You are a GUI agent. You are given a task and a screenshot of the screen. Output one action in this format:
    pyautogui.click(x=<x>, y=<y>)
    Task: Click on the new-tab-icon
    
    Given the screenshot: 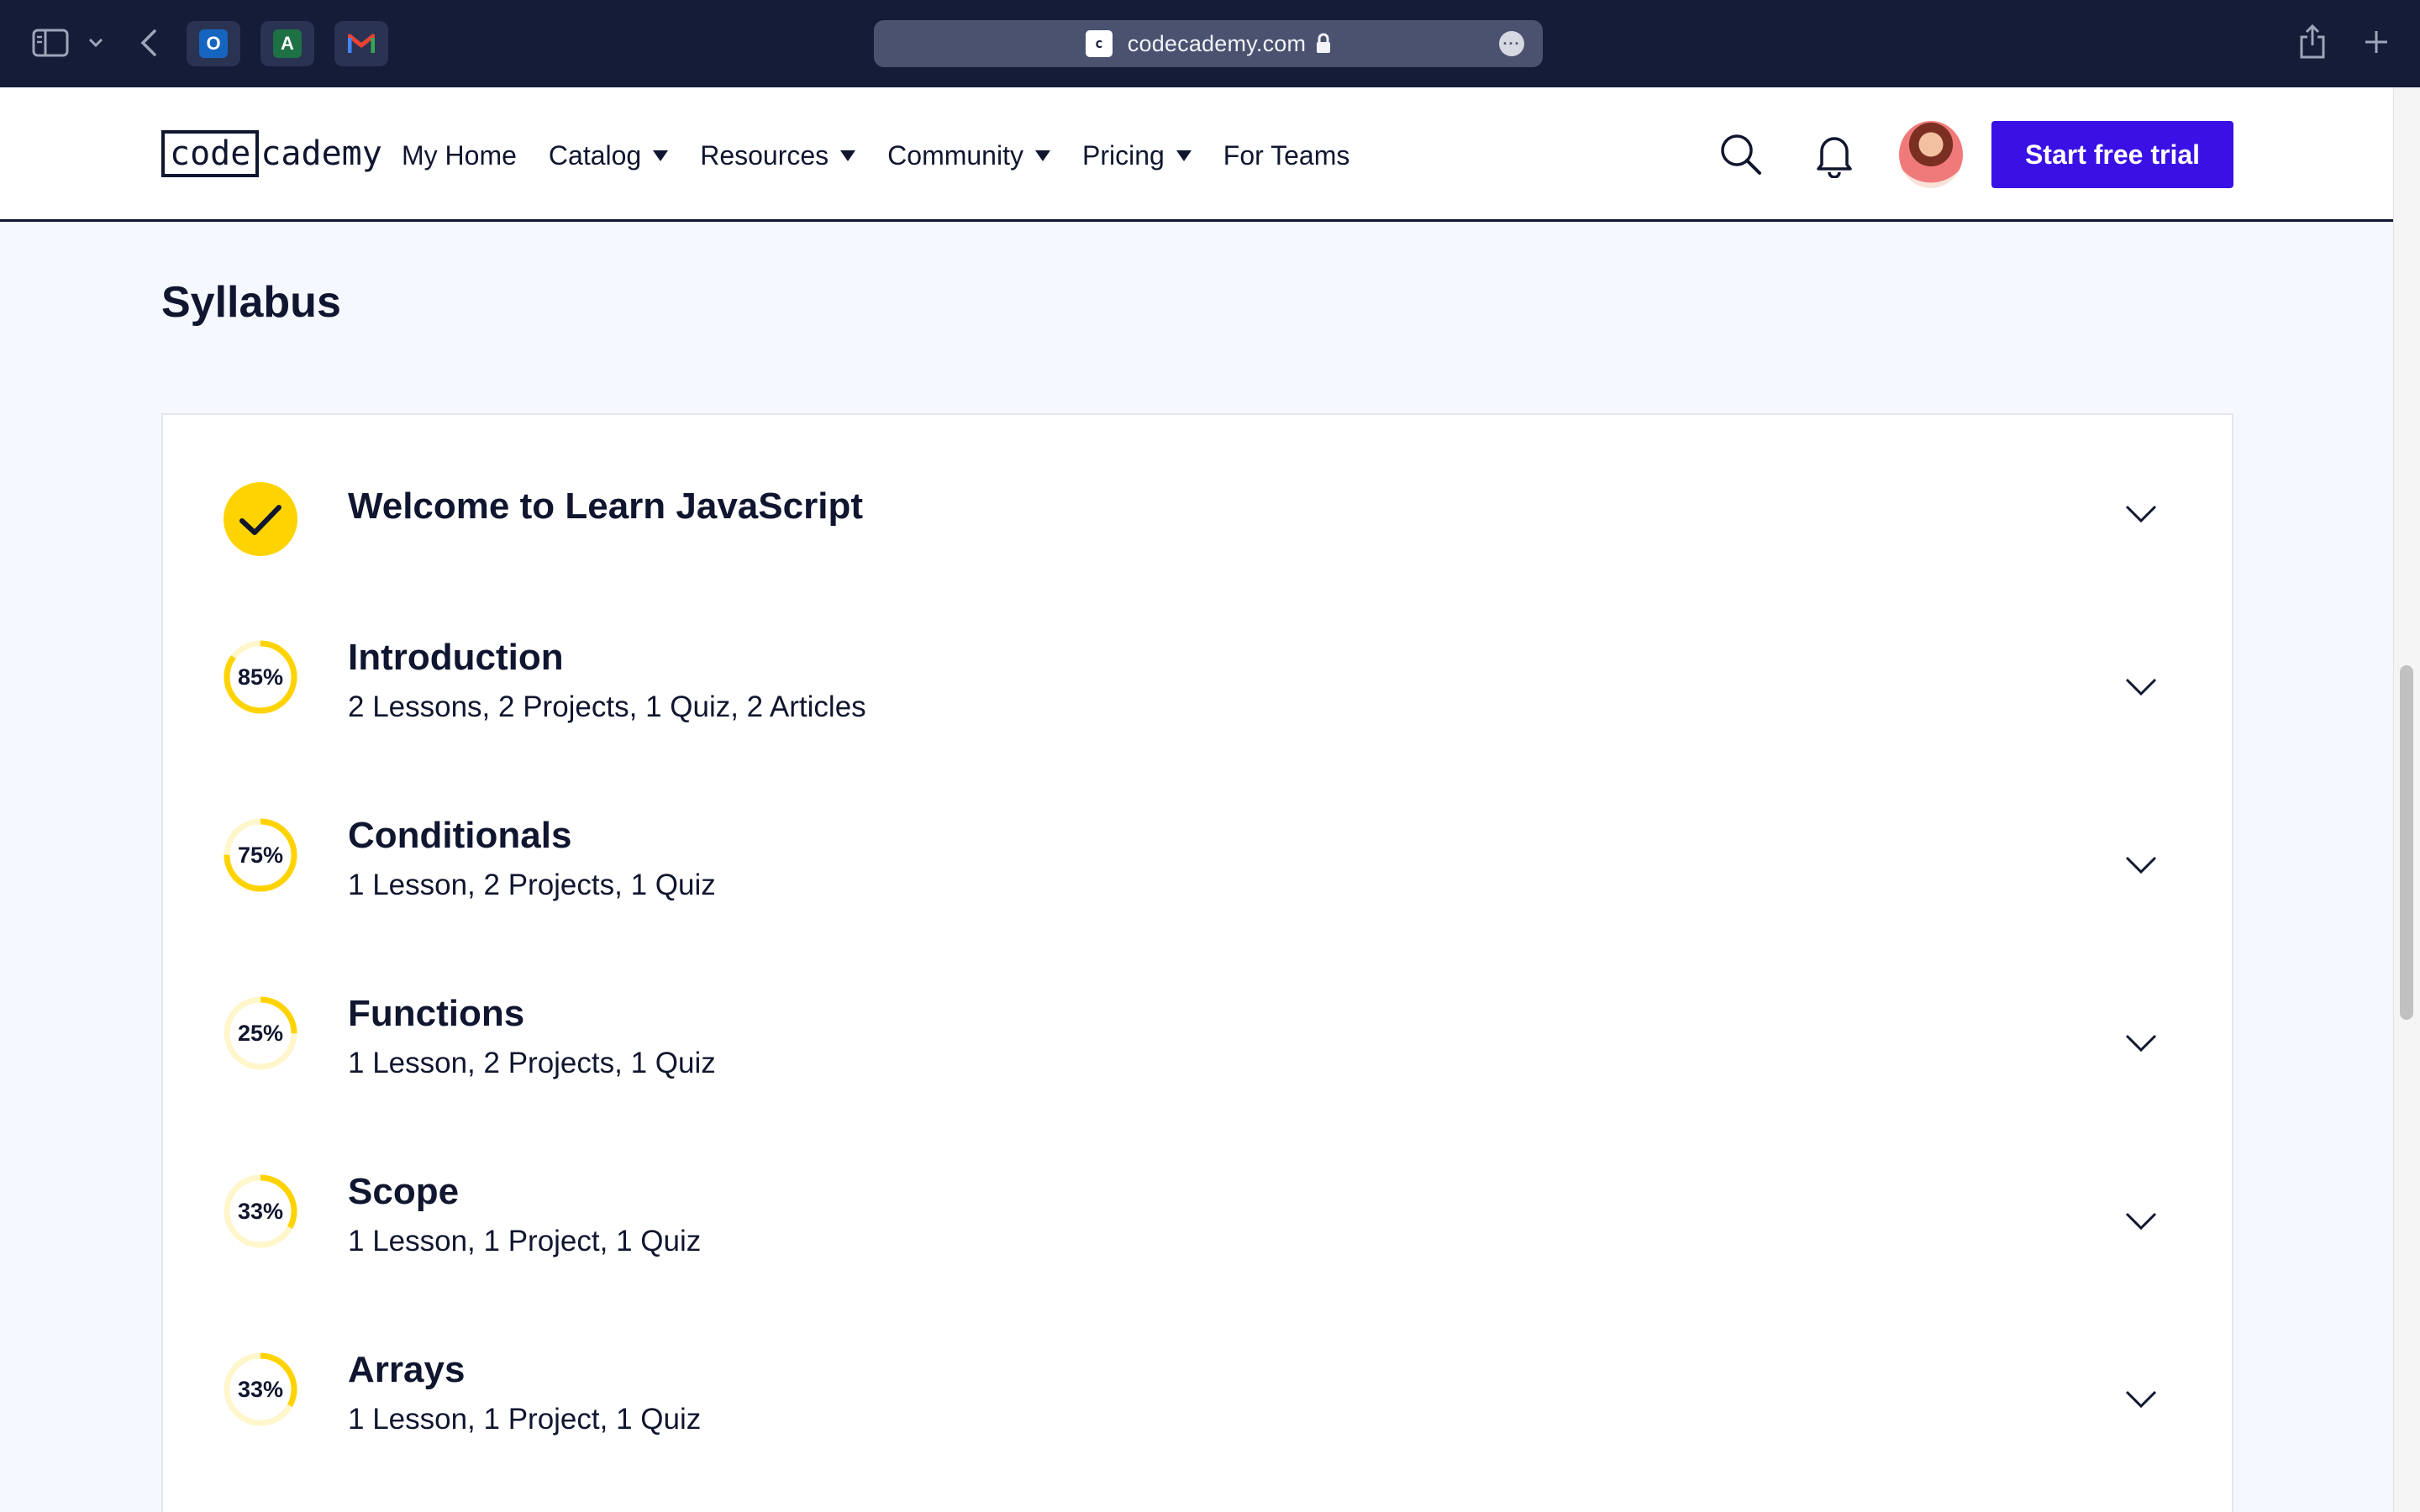 What is the action you would take?
    pyautogui.click(x=2376, y=42)
    